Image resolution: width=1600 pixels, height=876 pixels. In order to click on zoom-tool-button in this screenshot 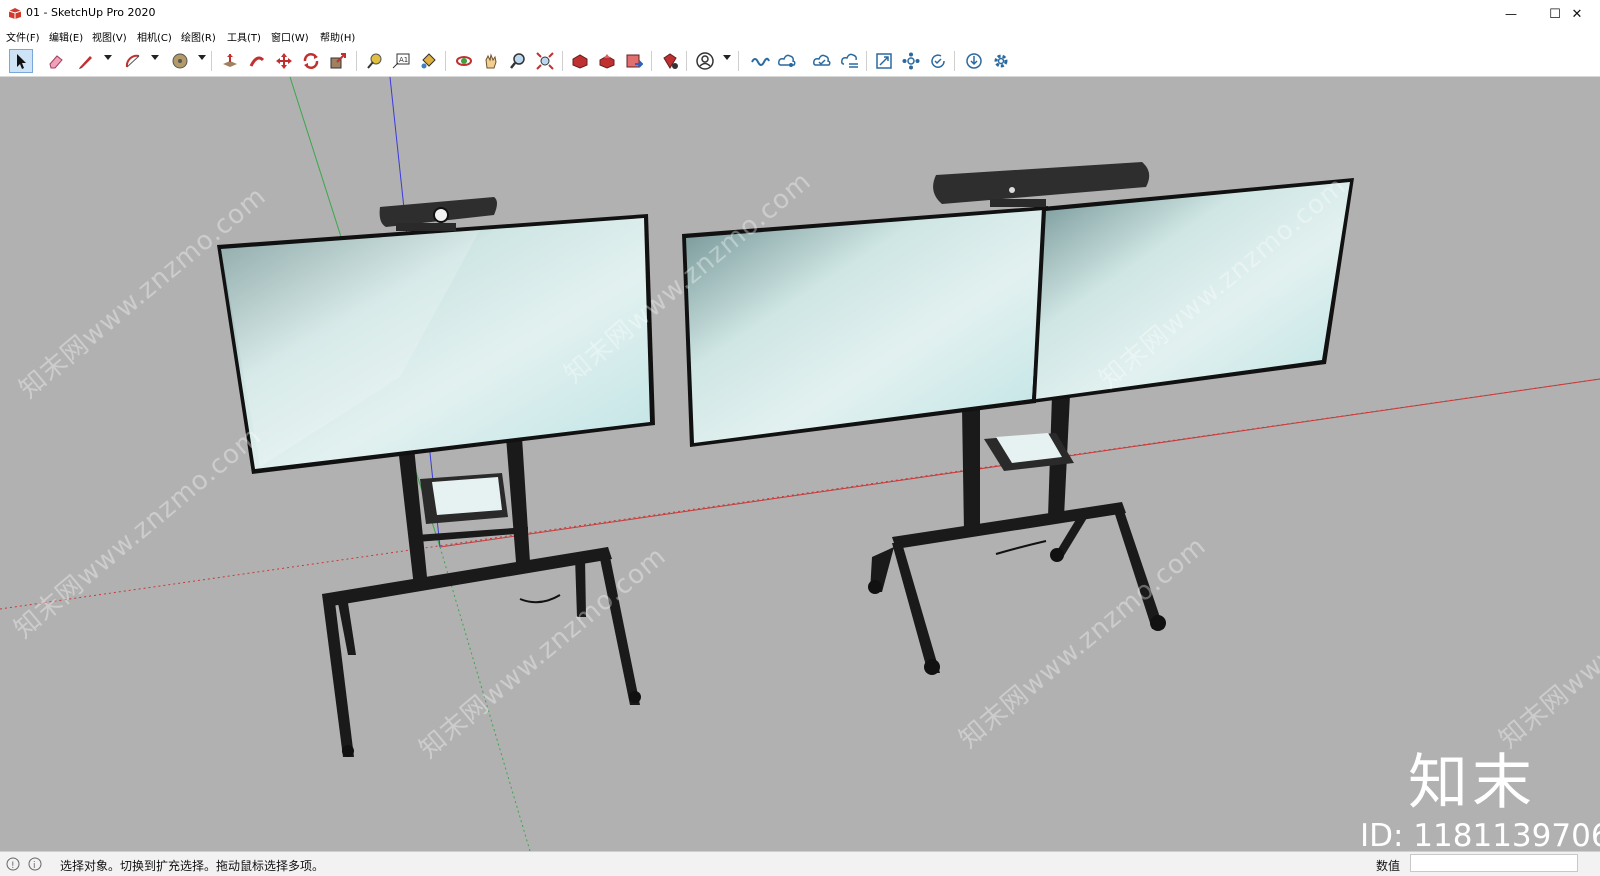, I will do `click(518, 61)`.